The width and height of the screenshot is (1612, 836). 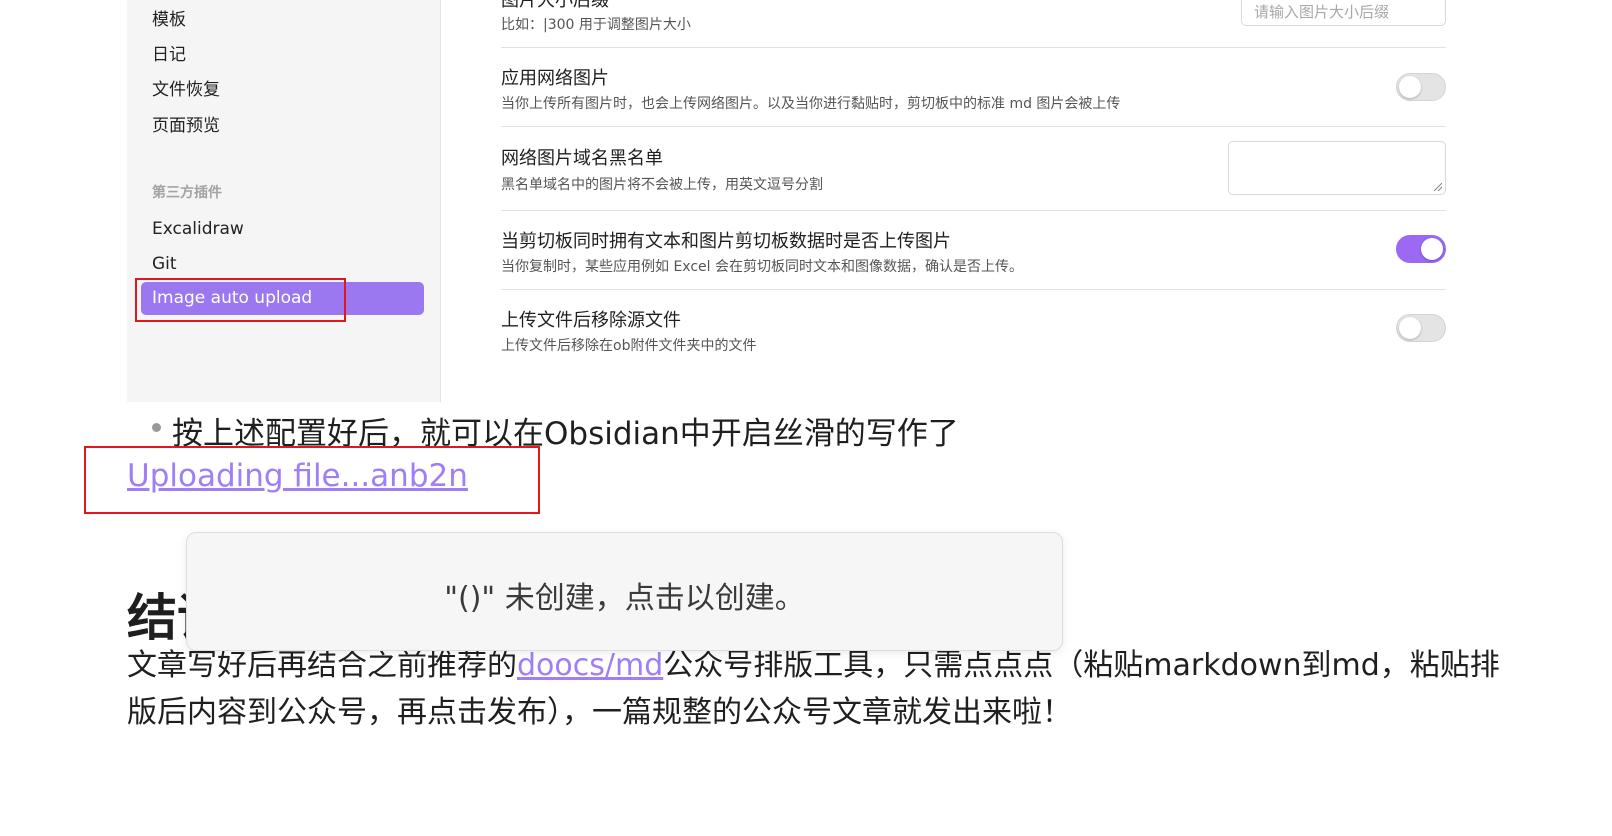 What do you see at coordinates (1438, 187) in the screenshot?
I see `resize-grip-icon` at bounding box center [1438, 187].